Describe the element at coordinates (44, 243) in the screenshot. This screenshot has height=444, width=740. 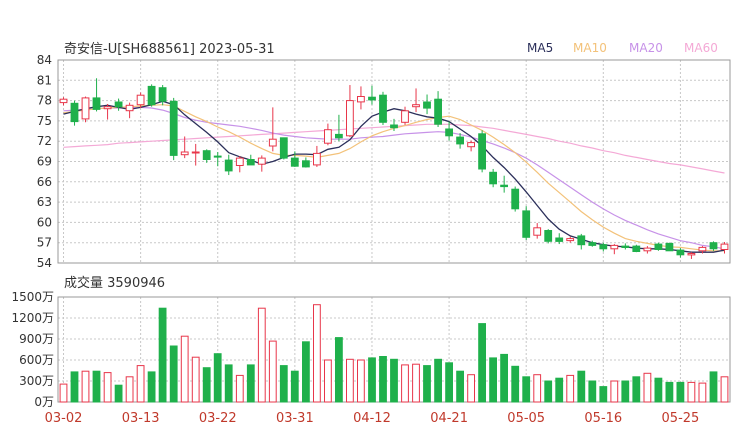
I see `price-tick-label: 57` at that location.